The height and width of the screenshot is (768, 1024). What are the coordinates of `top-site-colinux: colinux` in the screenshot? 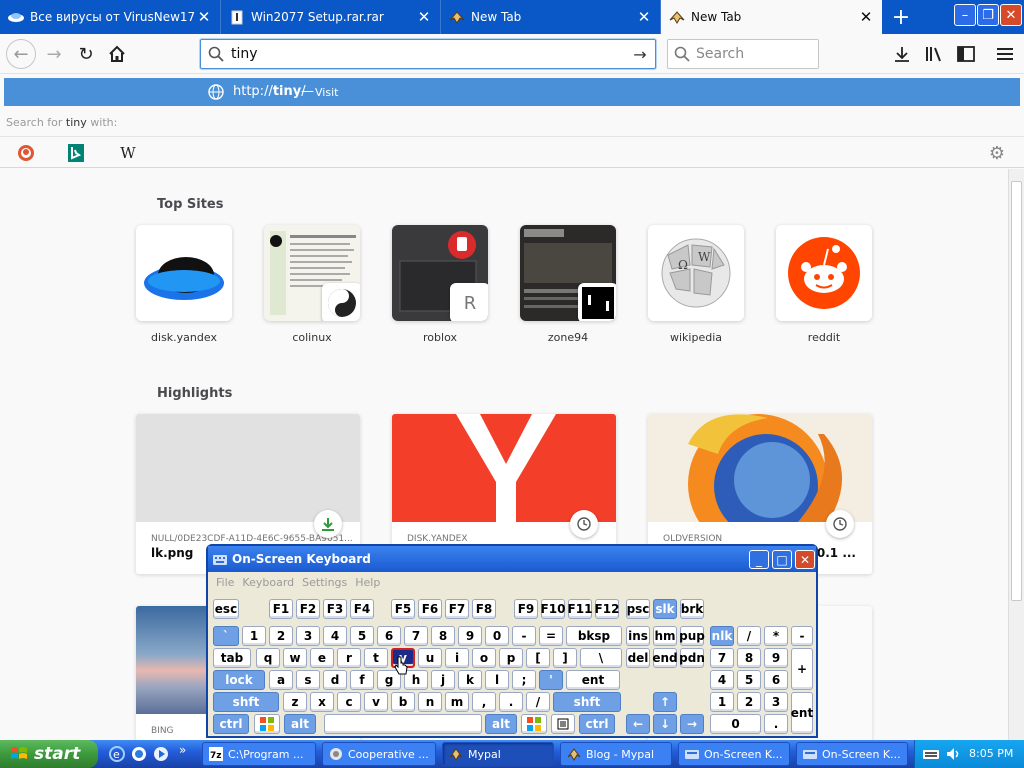 It's located at (312, 284).